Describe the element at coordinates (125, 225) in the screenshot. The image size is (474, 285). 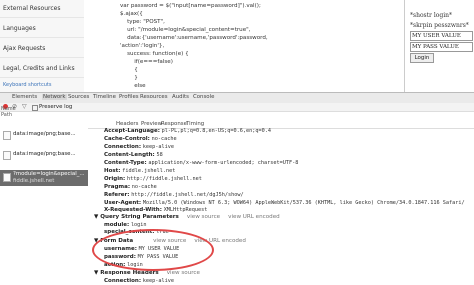
I see `query-row: module: login` at that location.